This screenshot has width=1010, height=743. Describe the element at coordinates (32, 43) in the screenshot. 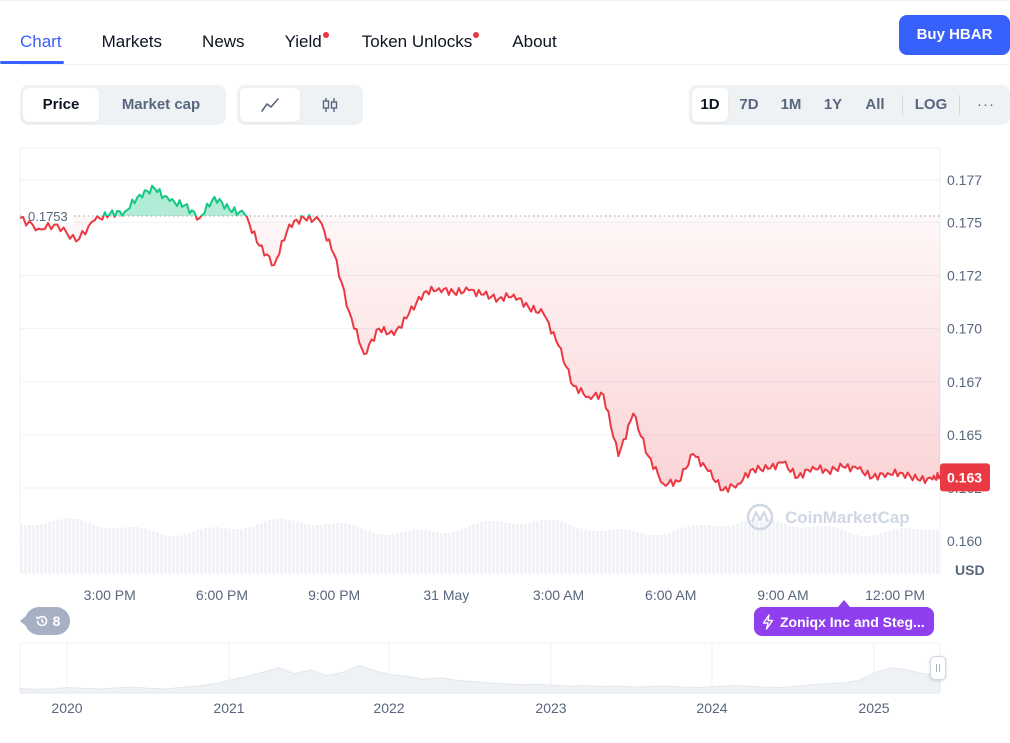

I see `tab-chart: Chart` at that location.